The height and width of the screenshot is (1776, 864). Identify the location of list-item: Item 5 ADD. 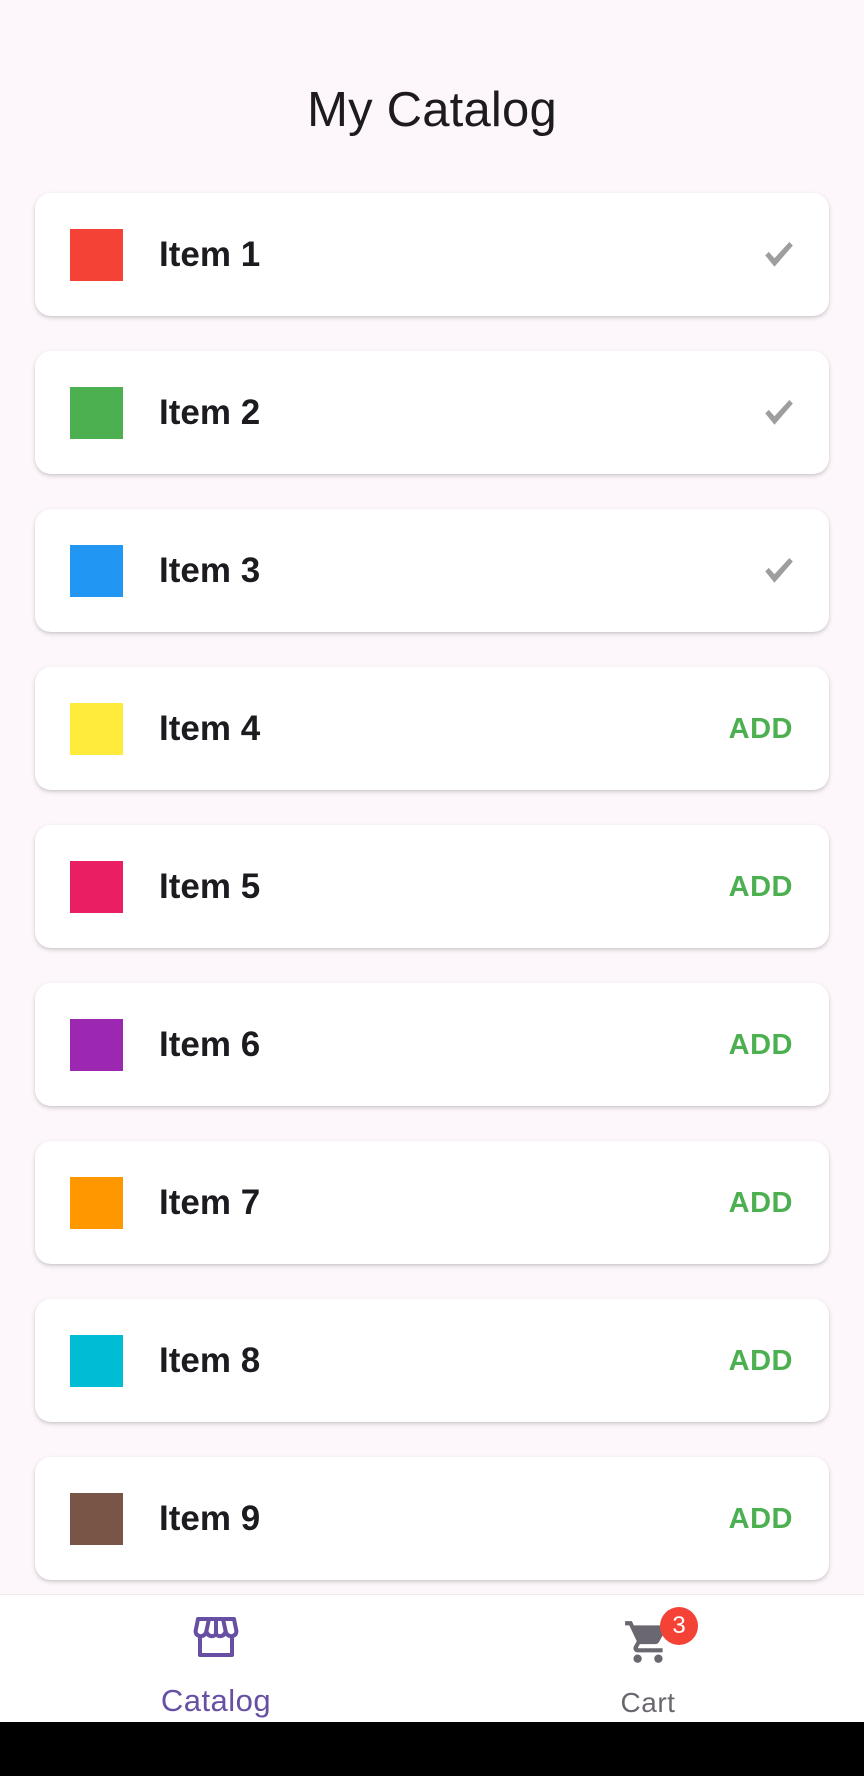
(432, 886).